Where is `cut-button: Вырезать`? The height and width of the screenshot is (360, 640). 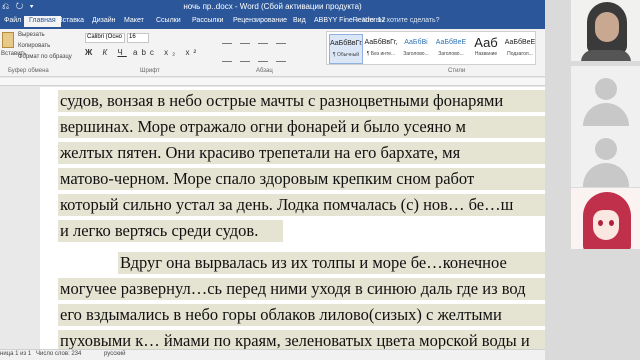 cut-button: Вырезать is located at coordinates (31, 35).